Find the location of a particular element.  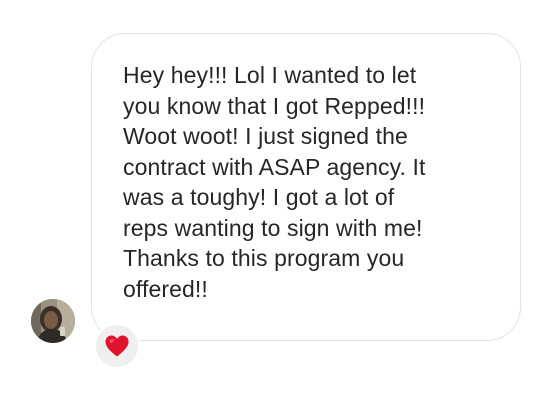

heart-reaction is located at coordinates (117, 346).